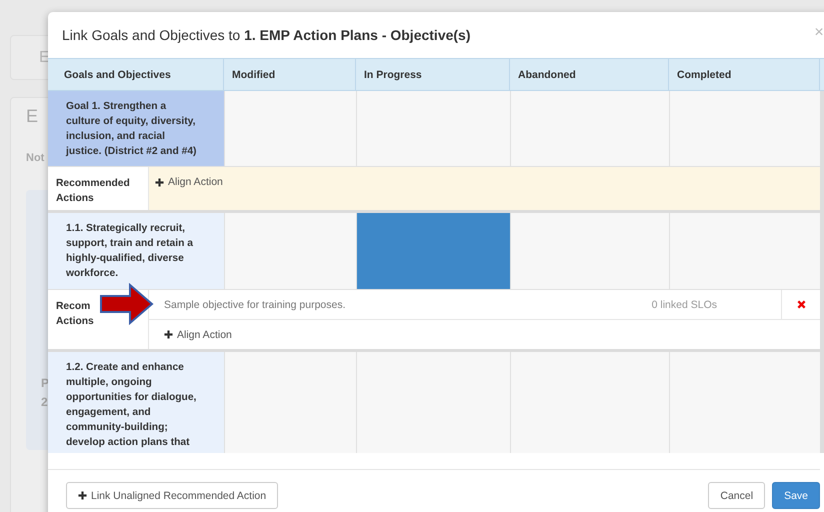 The width and height of the screenshot is (824, 512). Describe the element at coordinates (744, 74) in the screenshot. I see `column-header: Completed` at that location.